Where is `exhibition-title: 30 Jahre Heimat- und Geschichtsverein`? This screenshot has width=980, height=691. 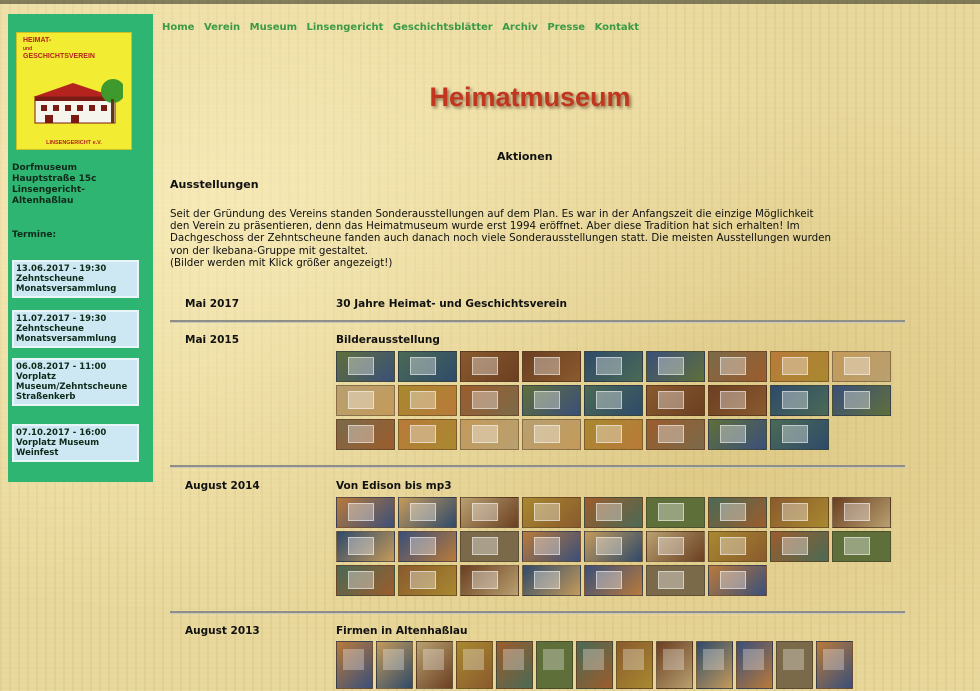
exhibition-title: 30 Jahre Heimat- und Geschichtsverein is located at coordinates (451, 304).